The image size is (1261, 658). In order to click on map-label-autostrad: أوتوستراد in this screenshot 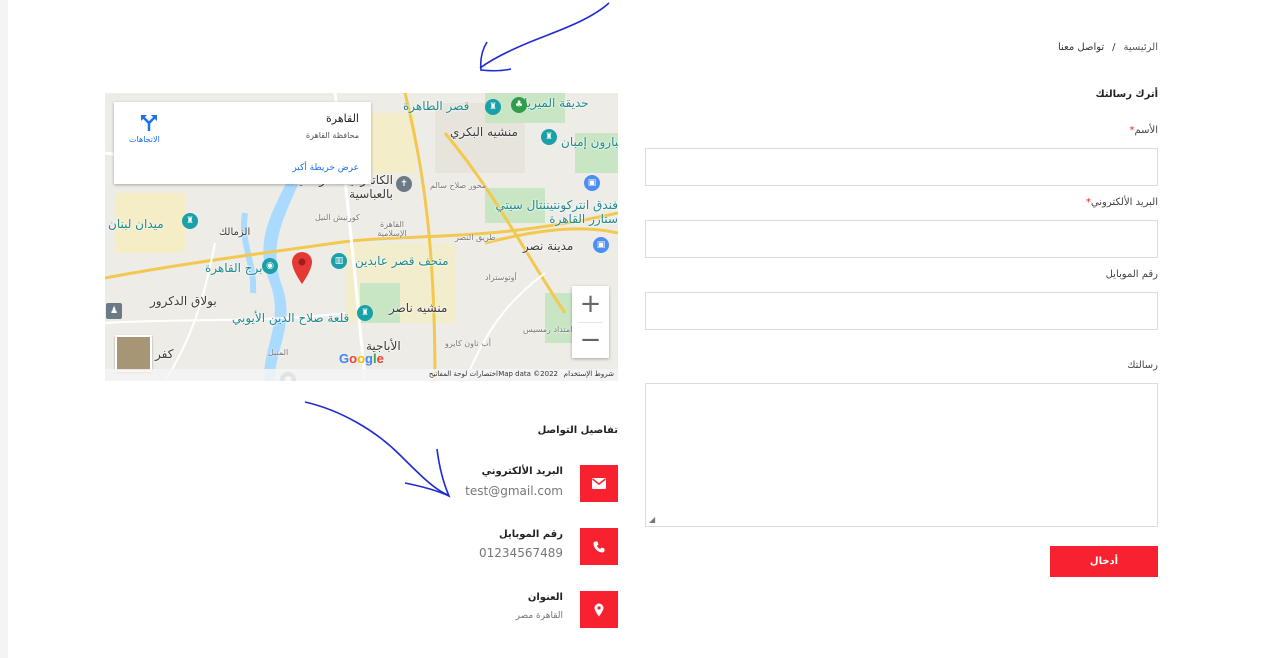, I will do `click(501, 277)`.